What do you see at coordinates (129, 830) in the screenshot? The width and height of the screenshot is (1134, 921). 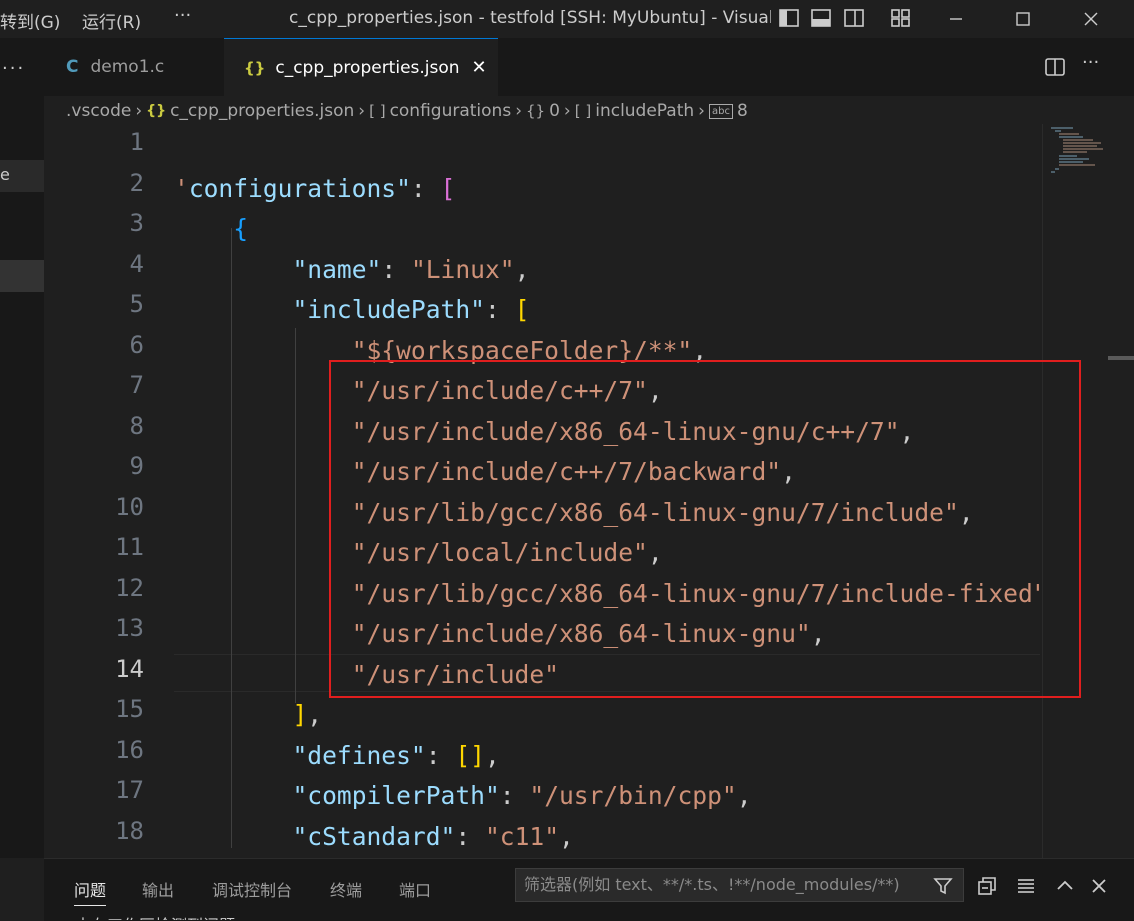 I see `line-number: 18` at bounding box center [129, 830].